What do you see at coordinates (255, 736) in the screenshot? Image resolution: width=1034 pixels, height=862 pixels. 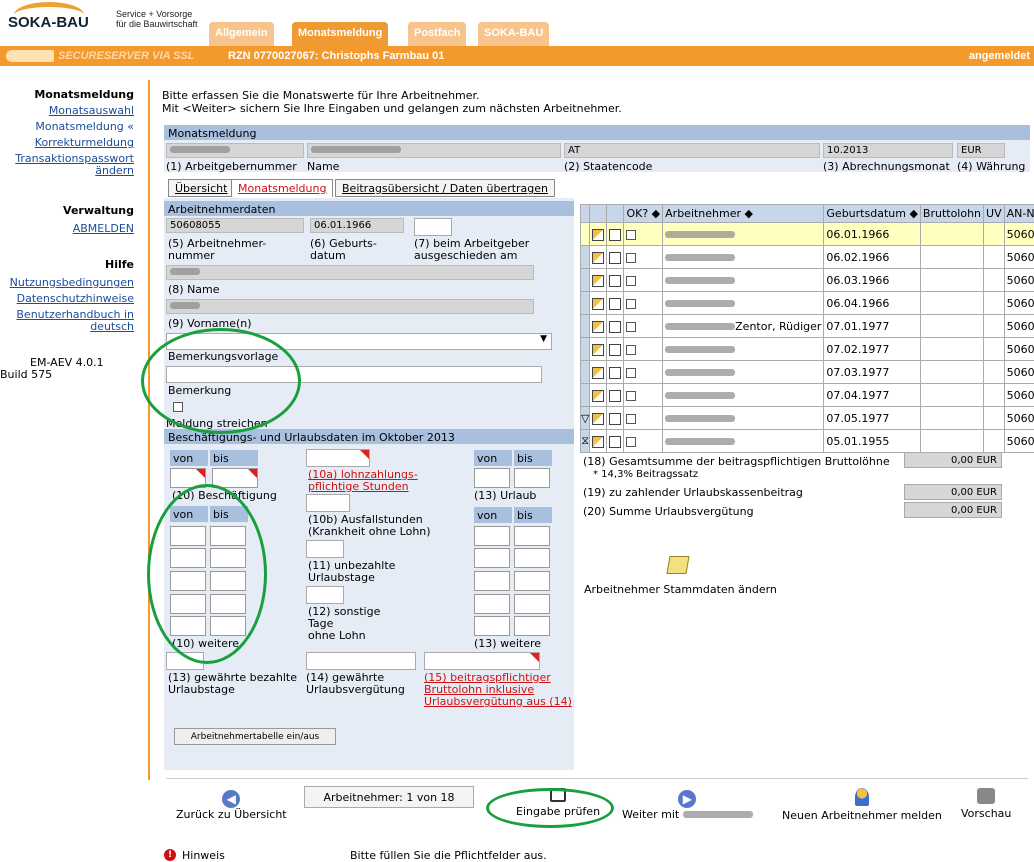 I see `arbeitnehmertabelle-toggle-button: Arbeitnehmertabelle ein/aus` at bounding box center [255, 736].